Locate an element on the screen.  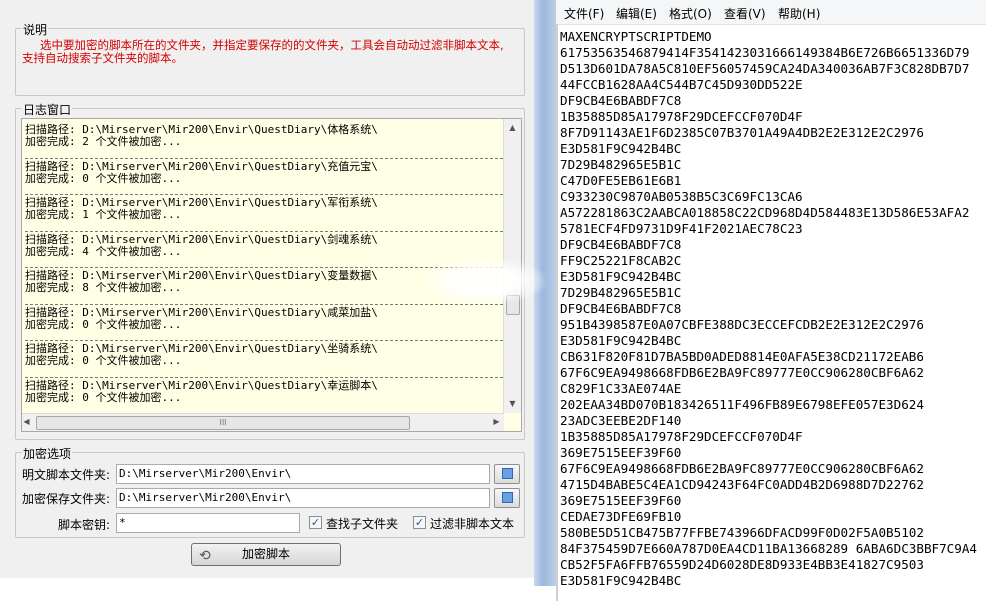
notepad-text-line: 5781ECF4FD9731D9F41F2021AEC78C23 is located at coordinates (681, 228).